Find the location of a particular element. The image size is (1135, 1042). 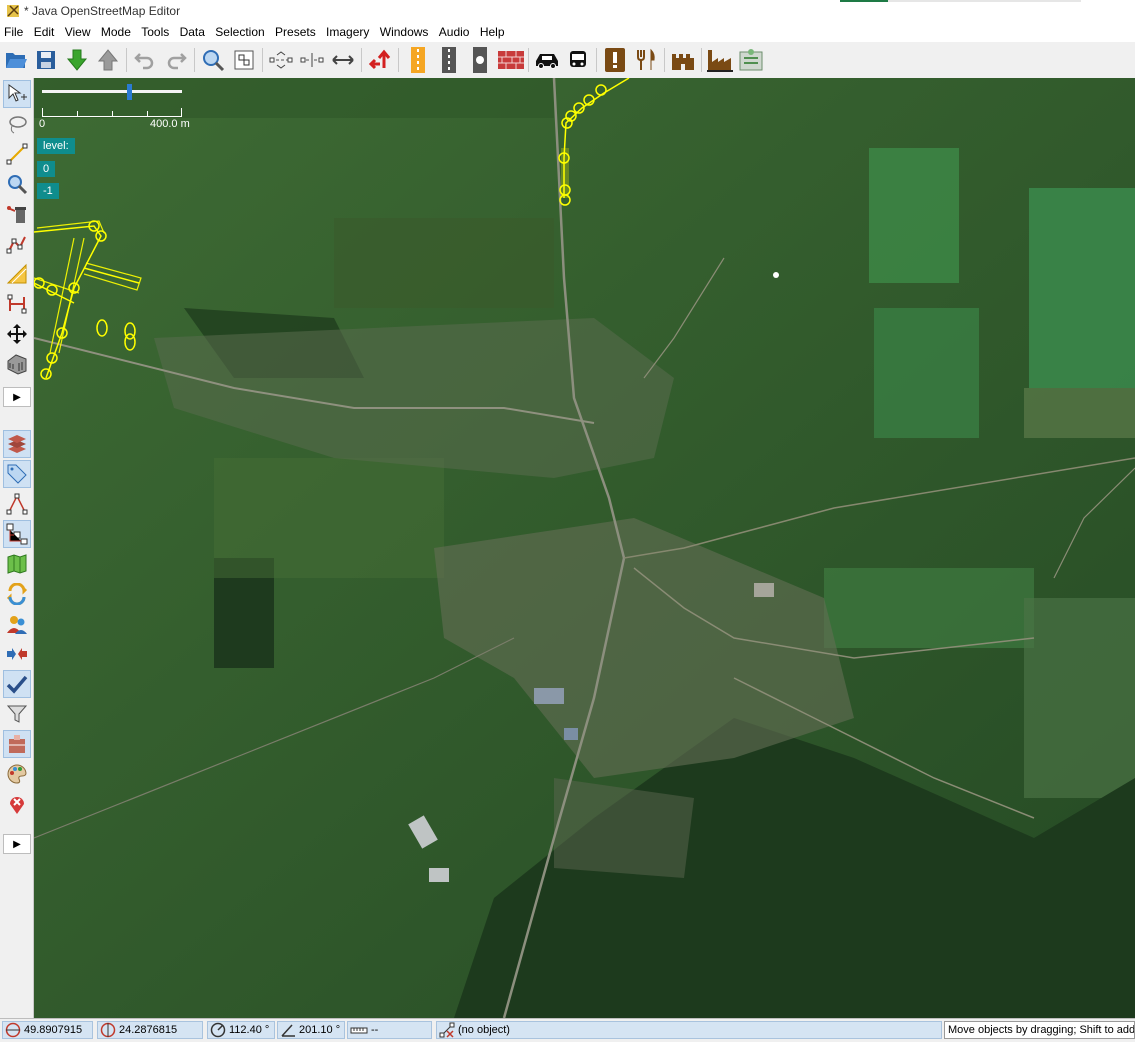

menu-mode: Mode is located at coordinates (115, 30).